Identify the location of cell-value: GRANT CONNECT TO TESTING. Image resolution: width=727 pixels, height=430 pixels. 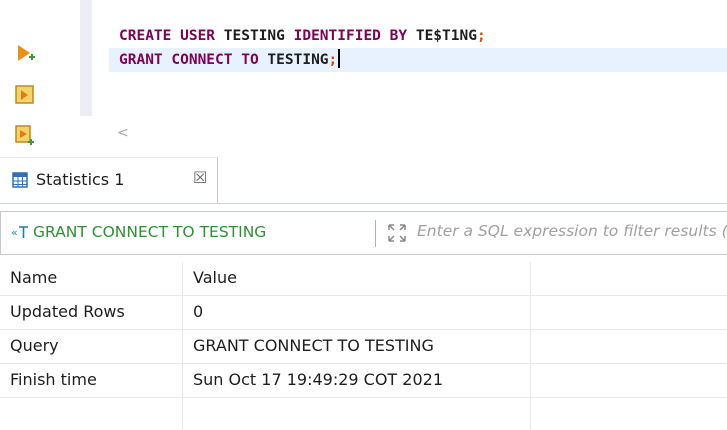
(313, 345).